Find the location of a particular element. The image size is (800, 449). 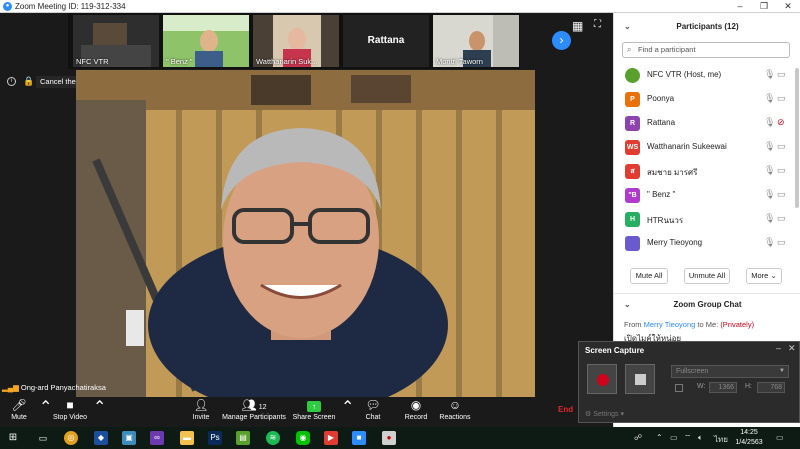

lock-icon: 🔒 is located at coordinates (28, 81).